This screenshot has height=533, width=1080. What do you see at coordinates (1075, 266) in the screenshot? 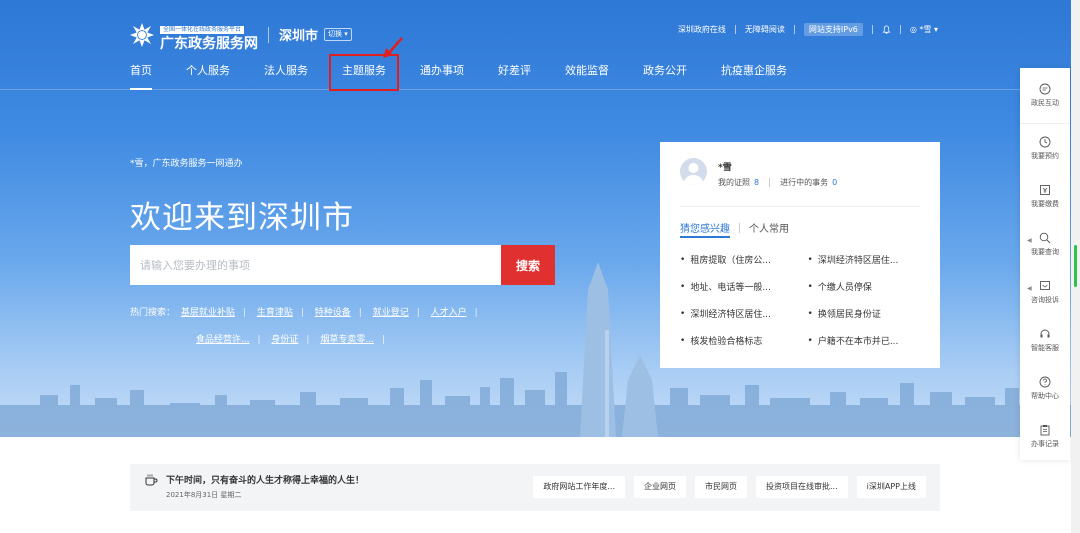
I see `scrollbar-thumb` at bounding box center [1075, 266].